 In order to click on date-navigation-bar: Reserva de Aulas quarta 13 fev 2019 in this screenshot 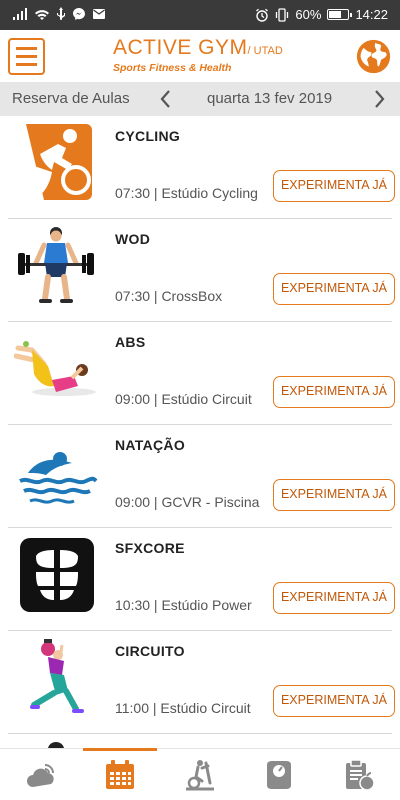, I will do `click(200, 99)`.